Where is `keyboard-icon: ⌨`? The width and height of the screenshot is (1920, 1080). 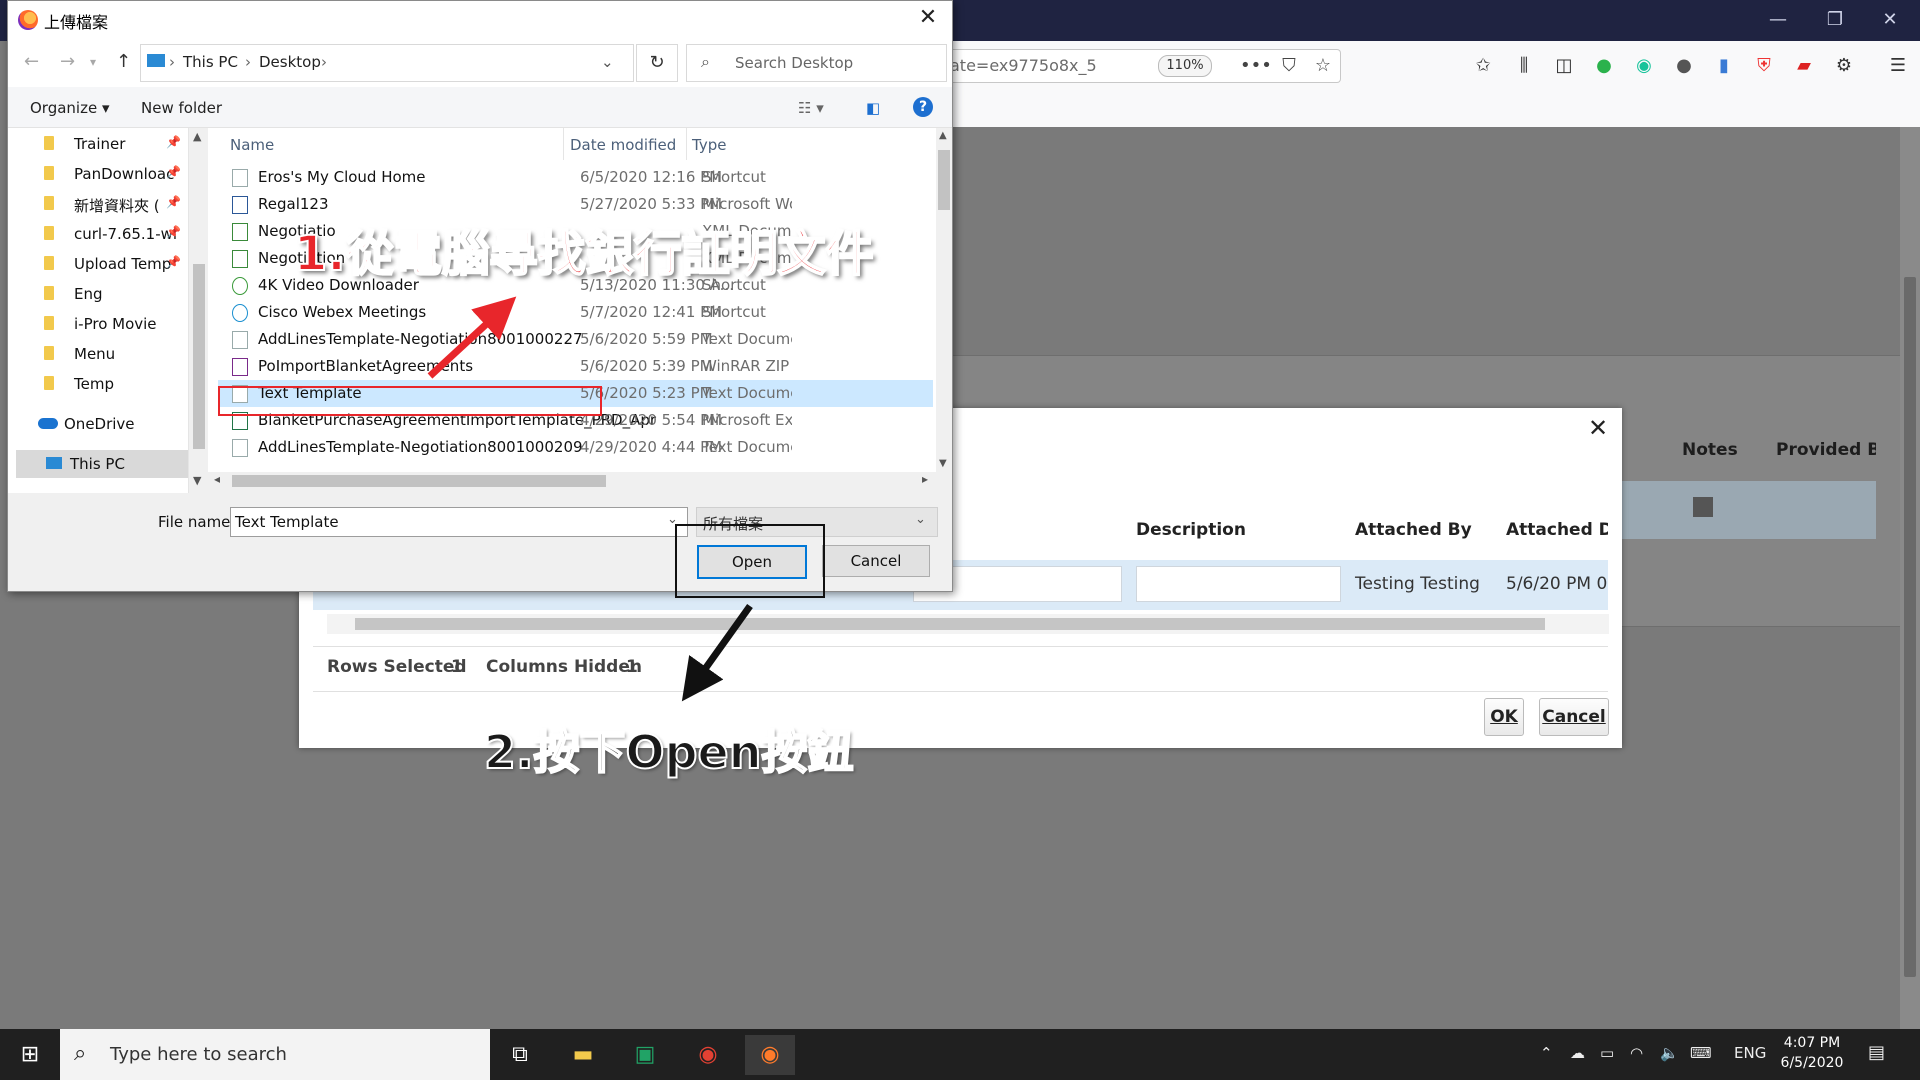
keyboard-icon: ⌨ is located at coordinates (1701, 1053).